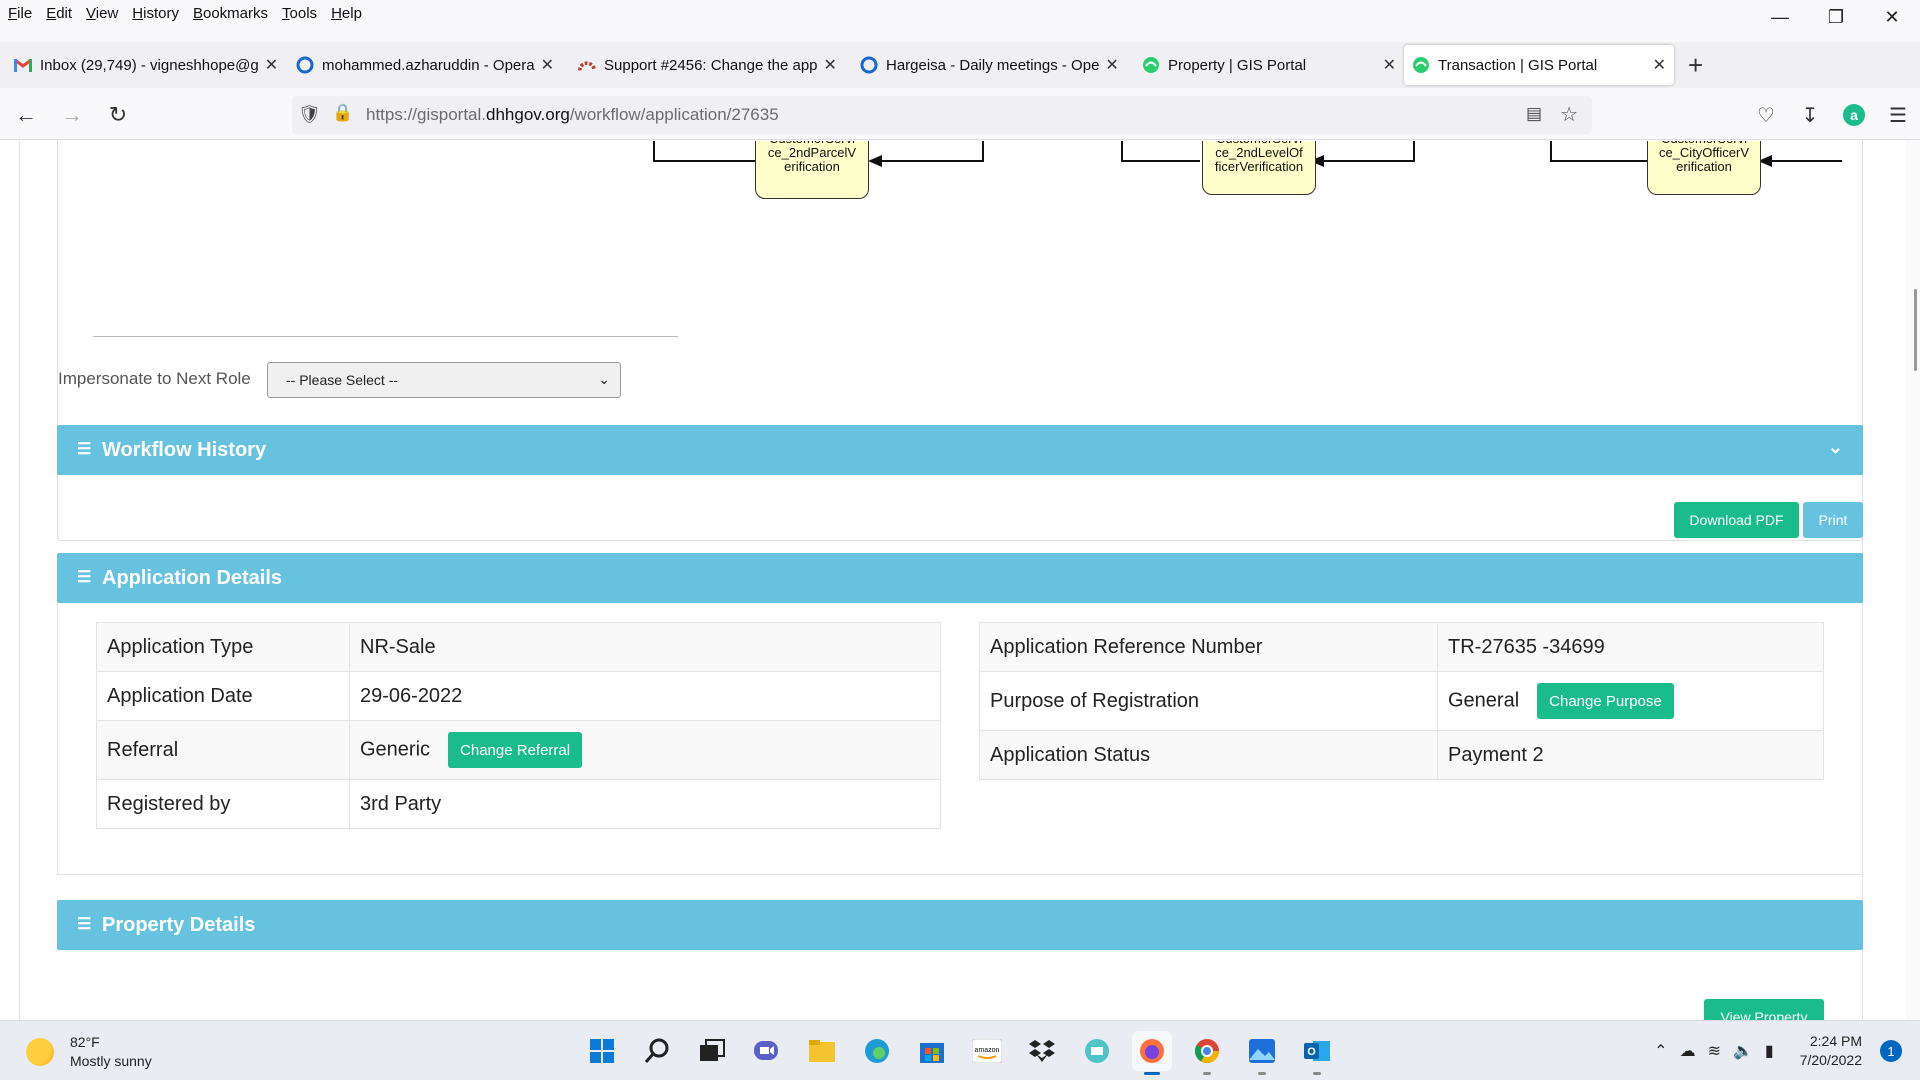 This screenshot has width=1920, height=1080. What do you see at coordinates (1913, 580) in the screenshot?
I see `page-scrollbar` at bounding box center [1913, 580].